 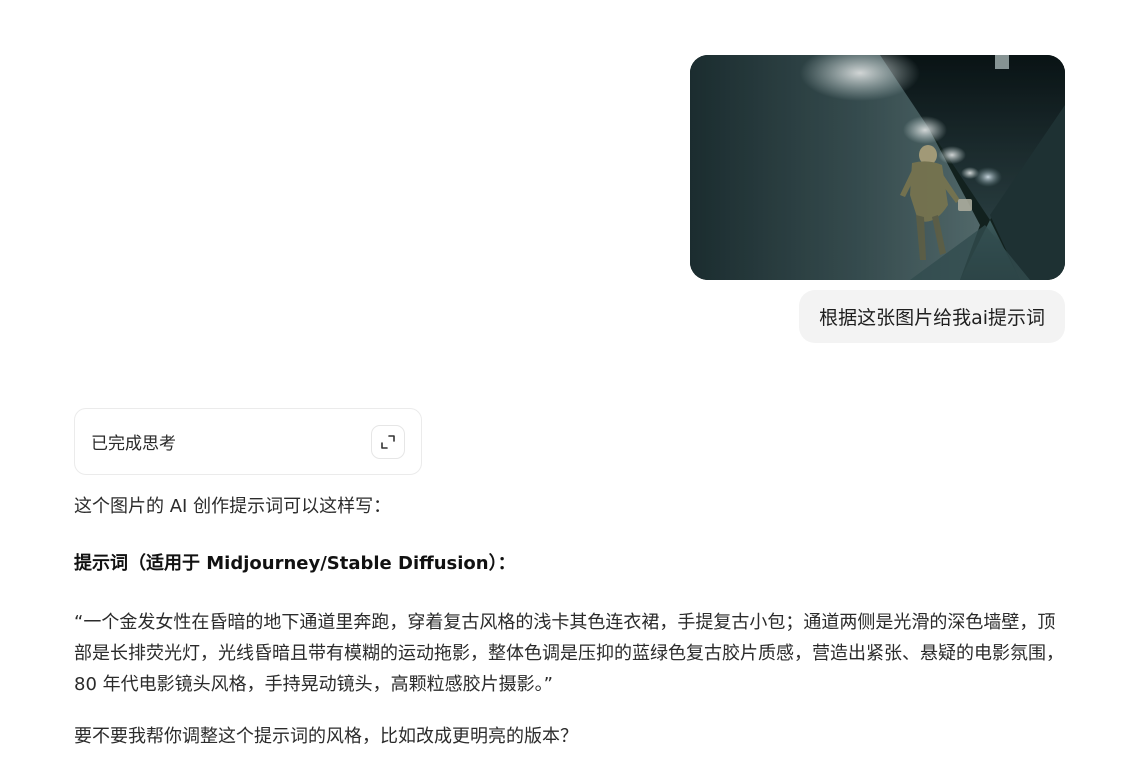 I want to click on tunnel-photo, so click(x=877, y=167).